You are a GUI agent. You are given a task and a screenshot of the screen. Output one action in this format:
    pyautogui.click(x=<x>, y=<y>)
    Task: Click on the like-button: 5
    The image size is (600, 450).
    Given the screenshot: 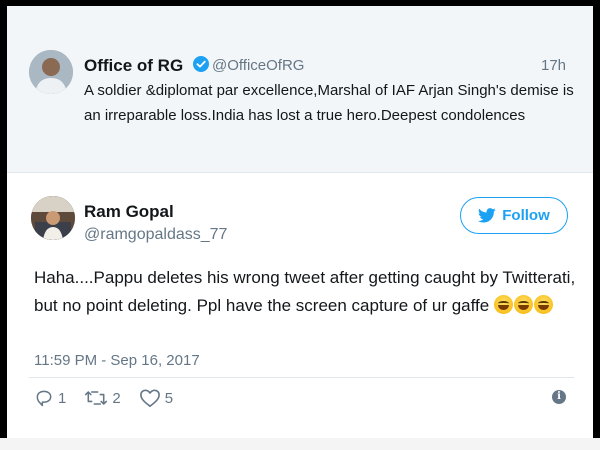 What is the action you would take?
    pyautogui.click(x=156, y=398)
    